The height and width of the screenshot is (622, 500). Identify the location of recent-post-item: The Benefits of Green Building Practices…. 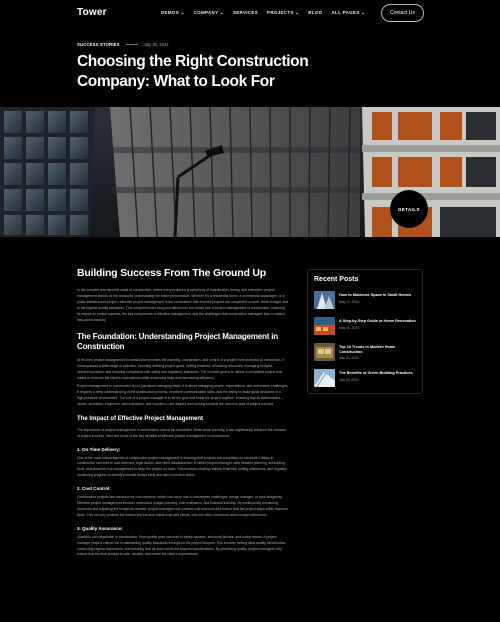
(365, 382).